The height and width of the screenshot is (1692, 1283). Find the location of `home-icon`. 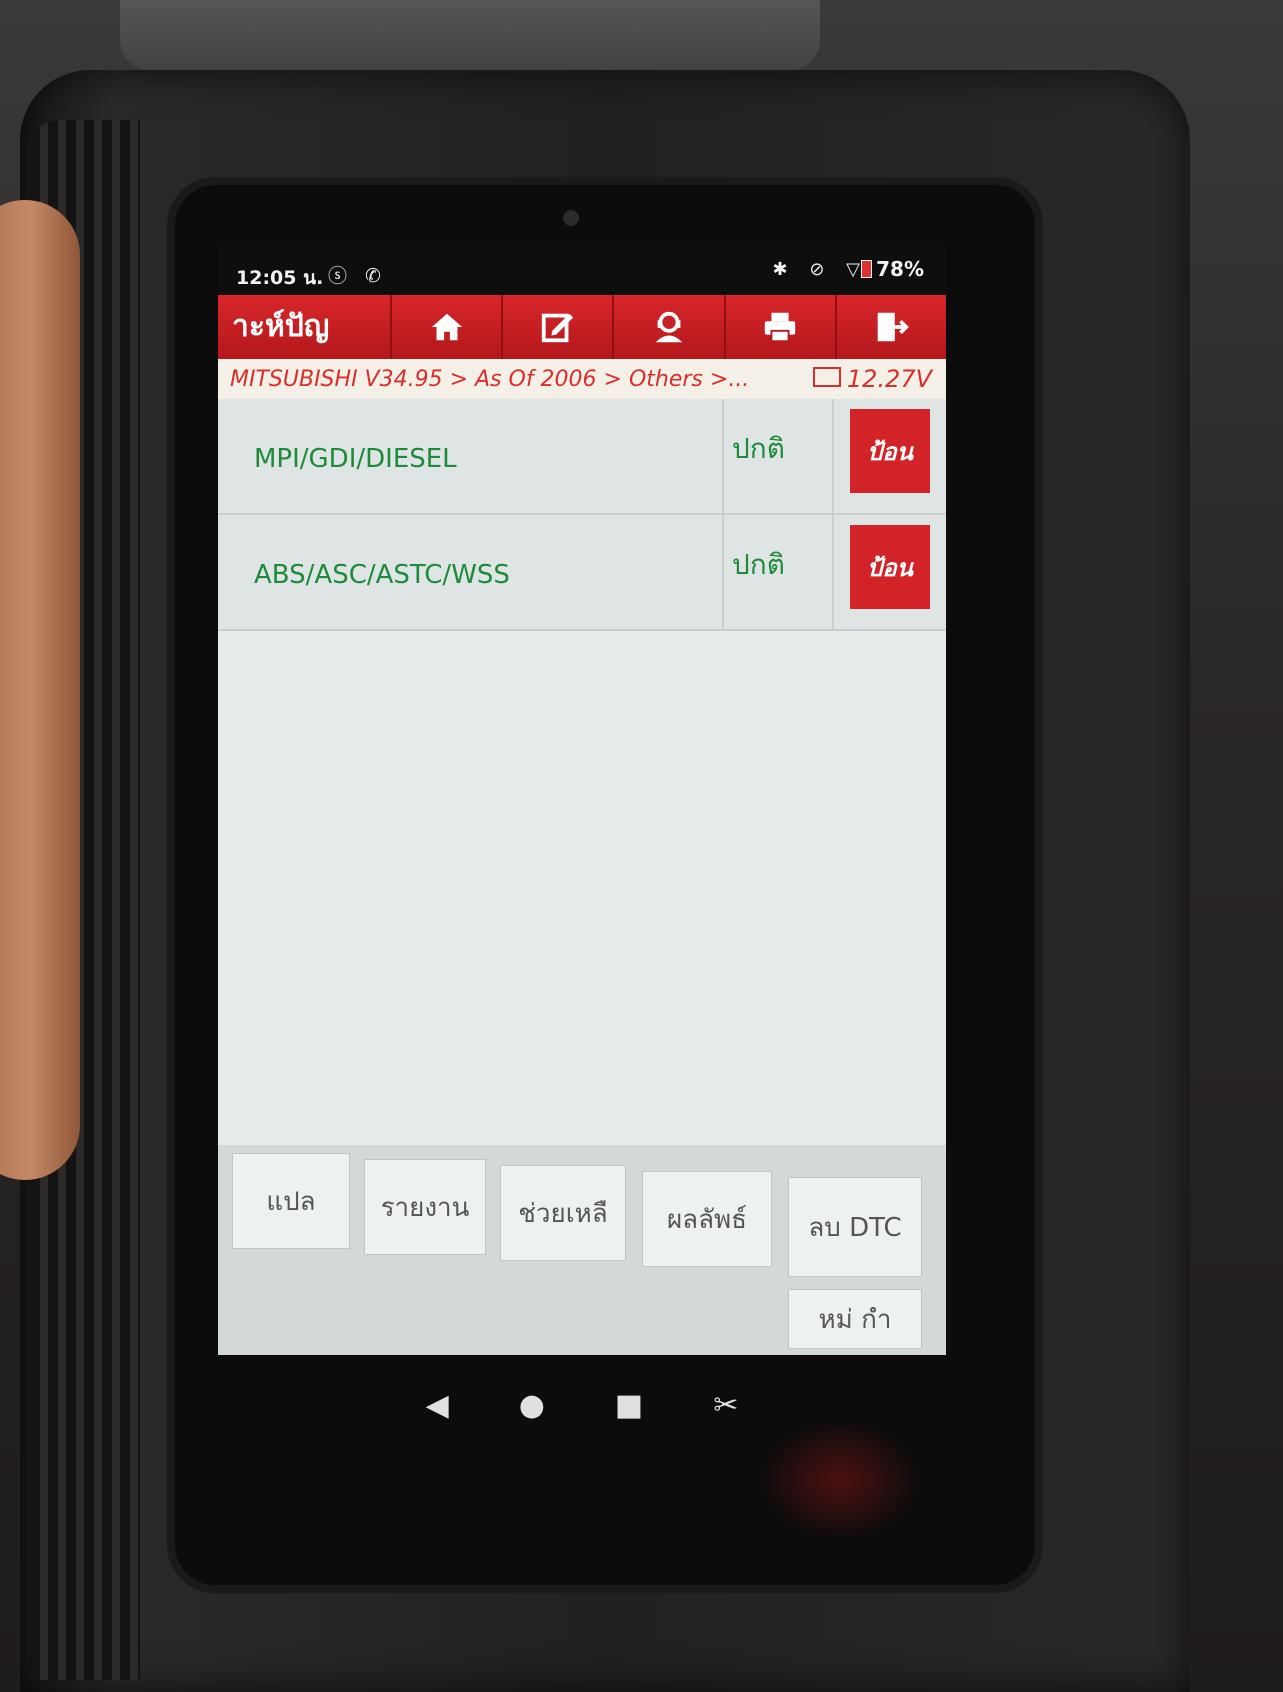

home-icon is located at coordinates (446, 327).